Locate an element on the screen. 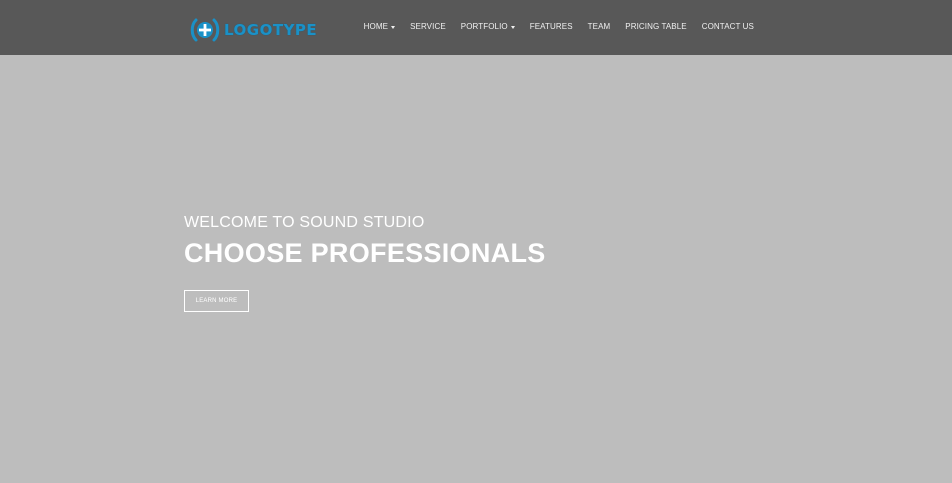 The image size is (952, 483). logo-text: LOGOTYPE is located at coordinates (271, 30).